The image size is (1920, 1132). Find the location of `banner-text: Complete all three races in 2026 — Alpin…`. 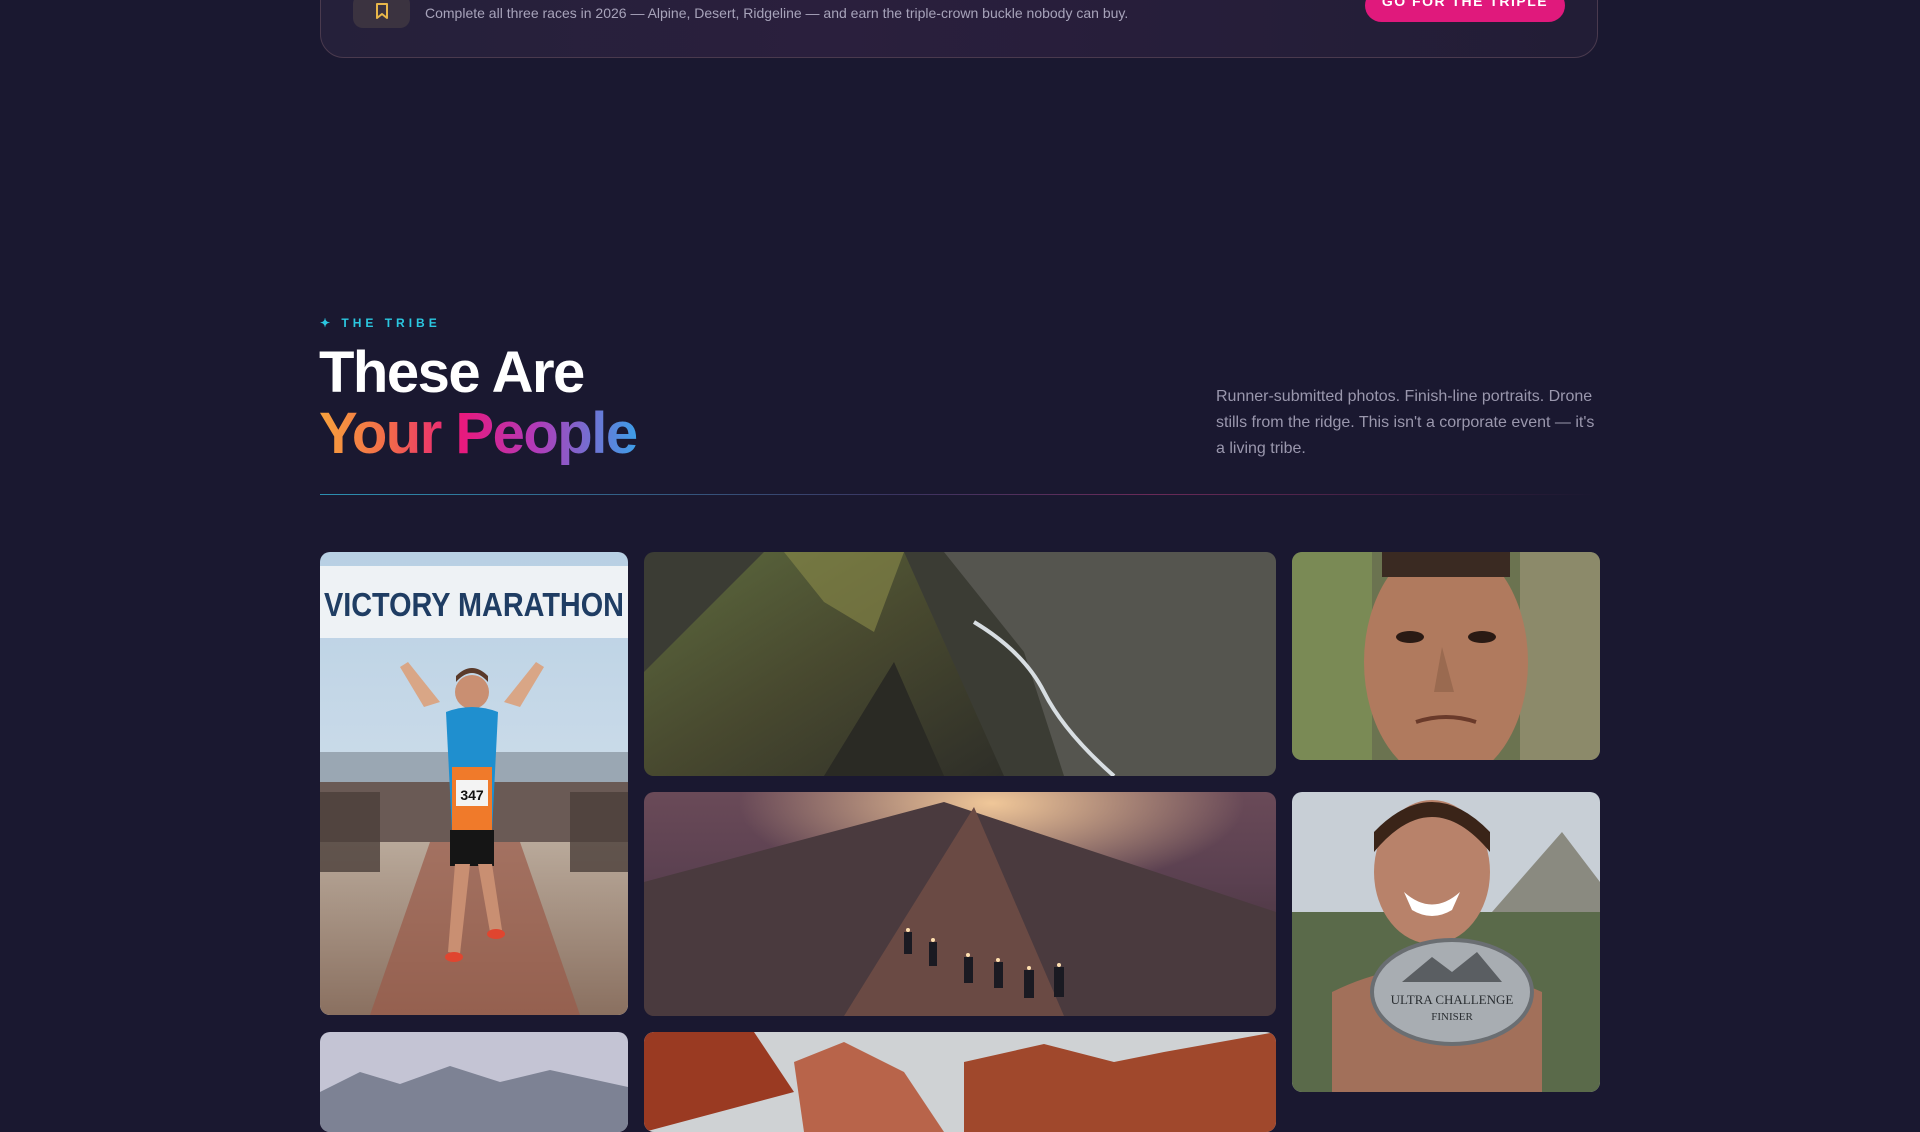

banner-text: Complete all three races in 2026 — Alpin… is located at coordinates (777, 13).